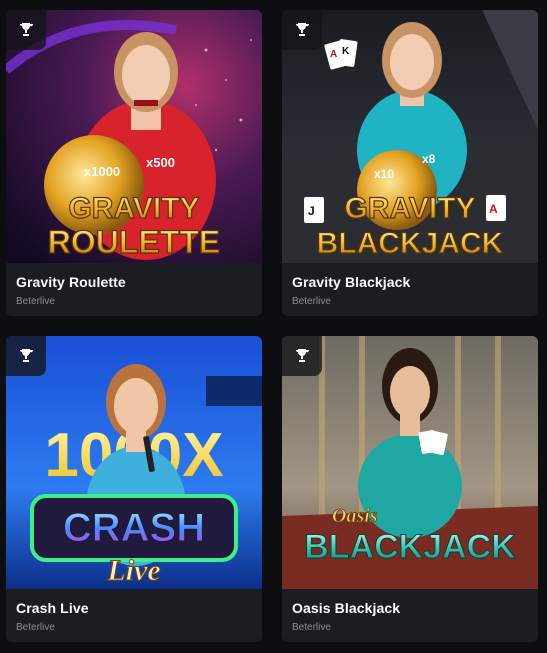 This screenshot has width=547, height=653. Describe the element at coordinates (384, 174) in the screenshot. I see `multiplier-label: x10` at that location.